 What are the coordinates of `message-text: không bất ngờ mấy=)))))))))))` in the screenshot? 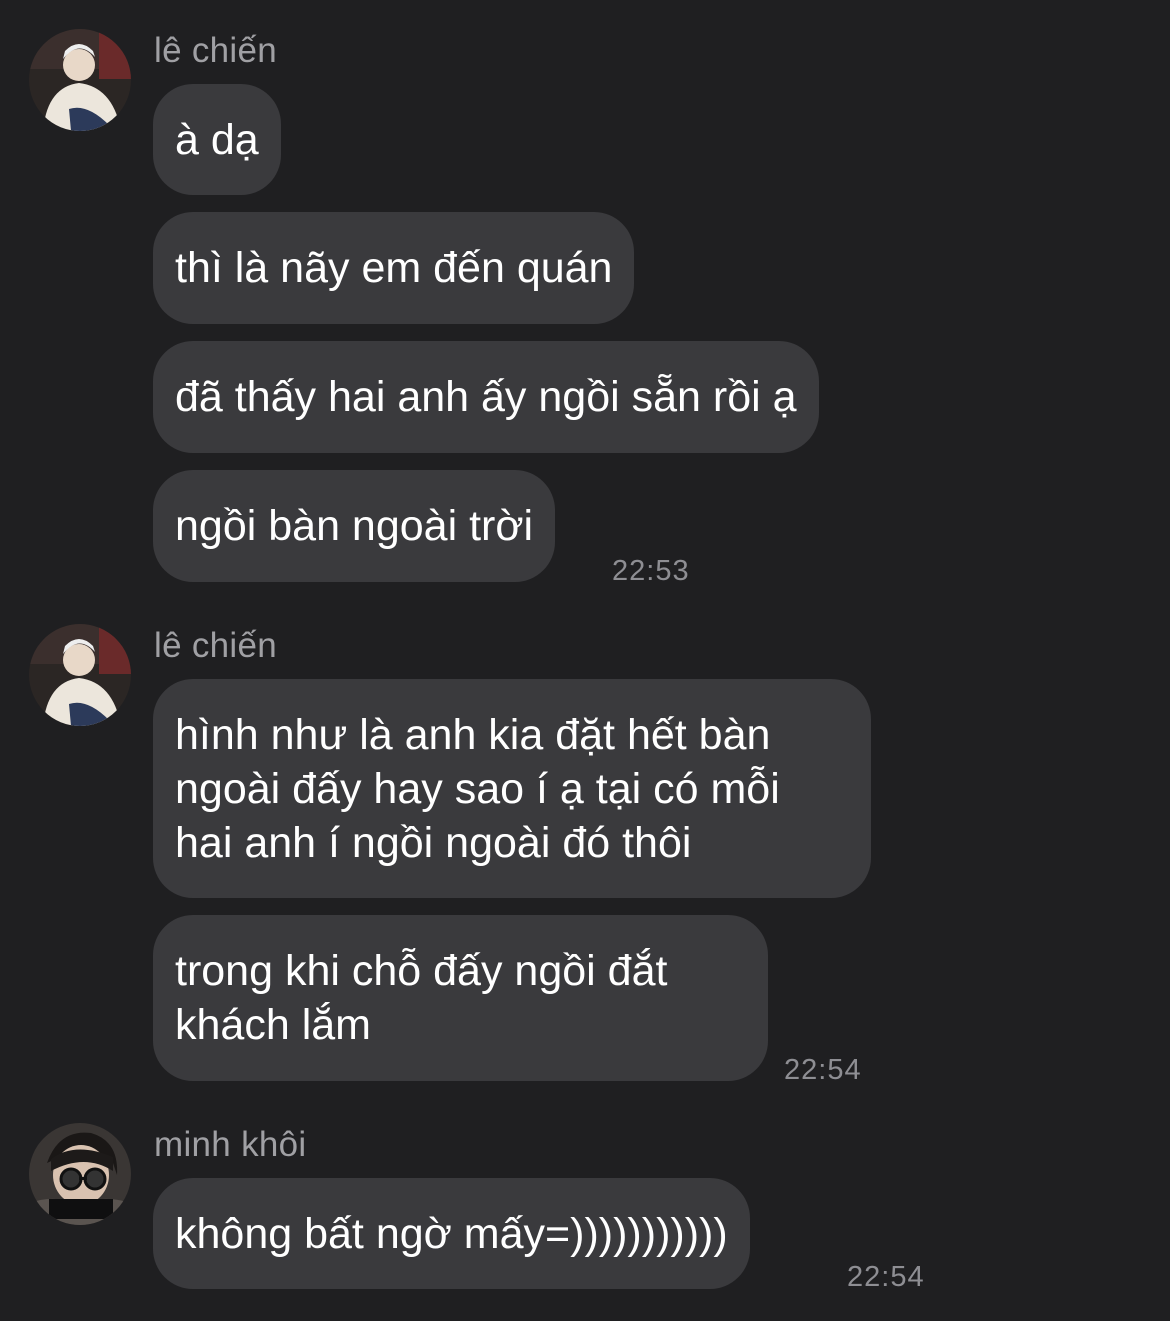 It's located at (451, 1233).